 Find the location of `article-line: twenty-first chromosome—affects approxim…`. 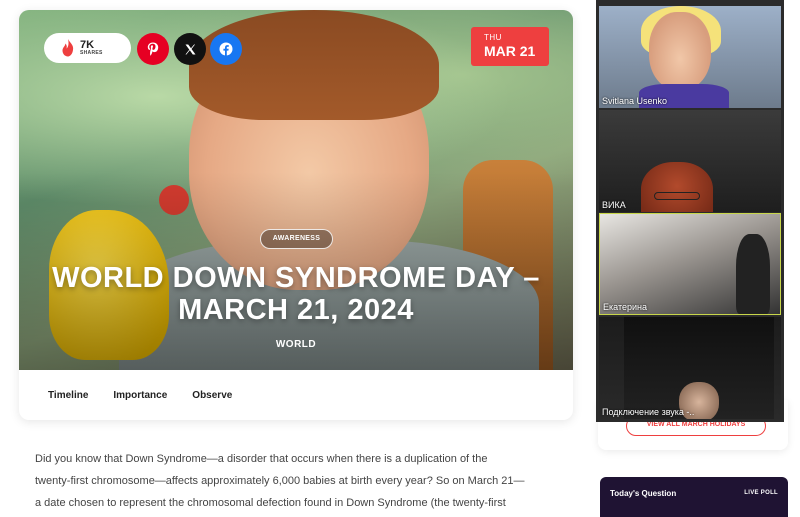

article-line: twenty-first chromosome—affects approxim… is located at coordinates (280, 481).